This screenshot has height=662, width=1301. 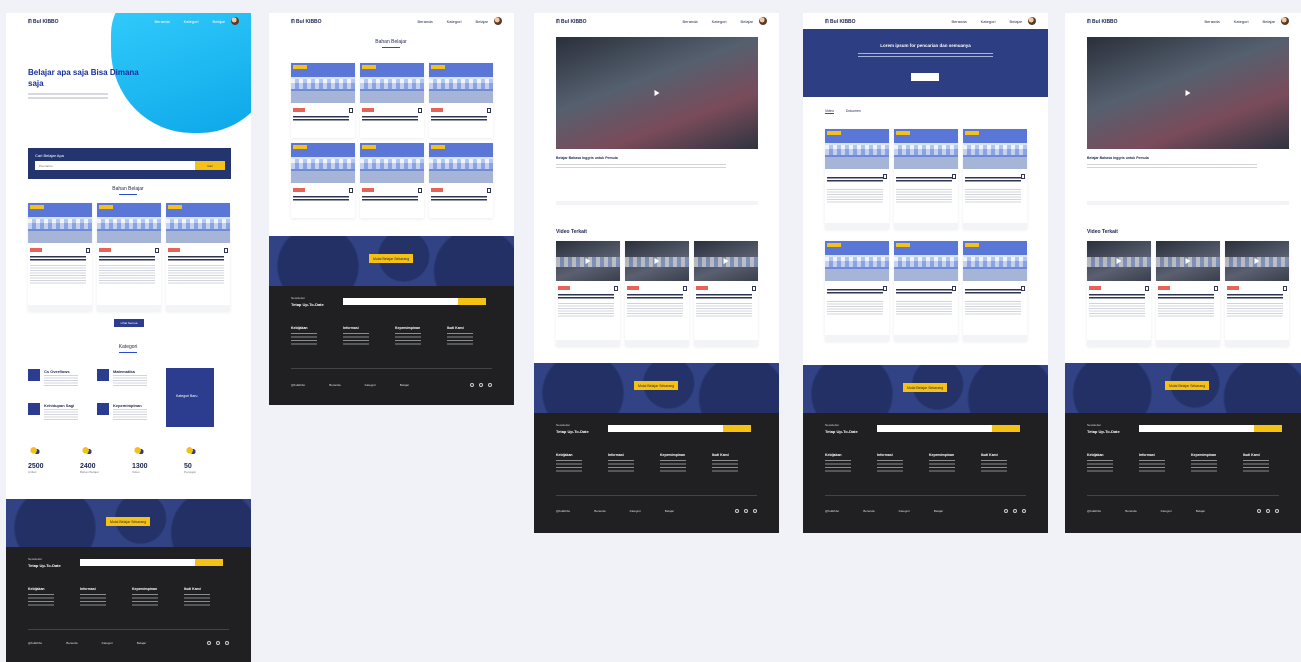 What do you see at coordinates (115, 165) in the screenshot?
I see `search-input` at bounding box center [115, 165].